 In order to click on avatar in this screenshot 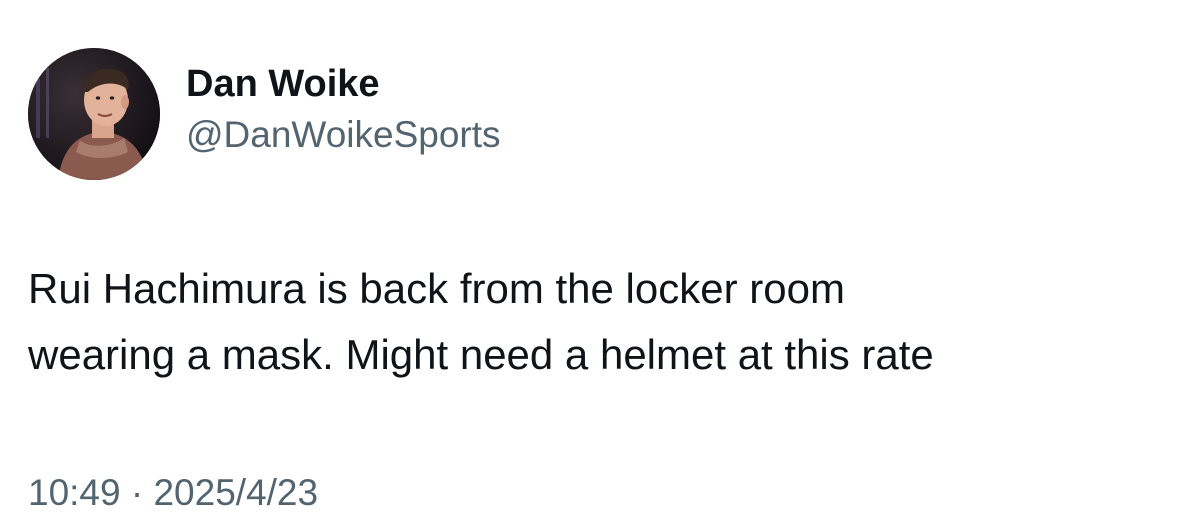, I will do `click(94, 114)`.